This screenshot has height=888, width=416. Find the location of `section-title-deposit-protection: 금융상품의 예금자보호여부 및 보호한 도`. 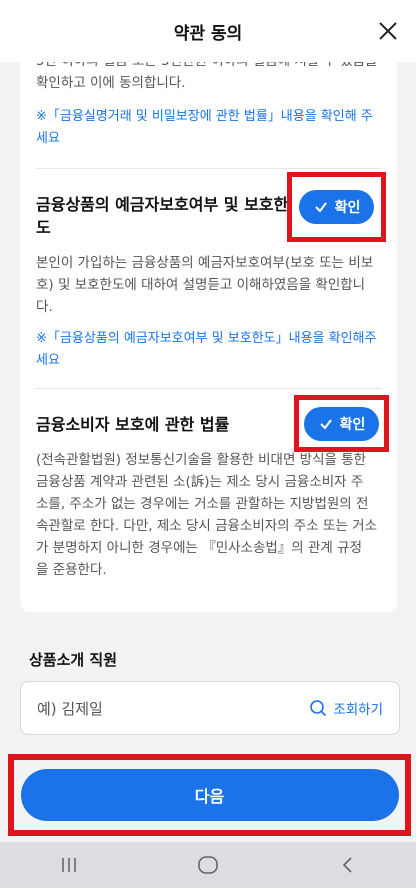

section-title-deposit-protection: 금융상품의 예금자보호여부 및 보호한 도 is located at coordinates (162, 216).